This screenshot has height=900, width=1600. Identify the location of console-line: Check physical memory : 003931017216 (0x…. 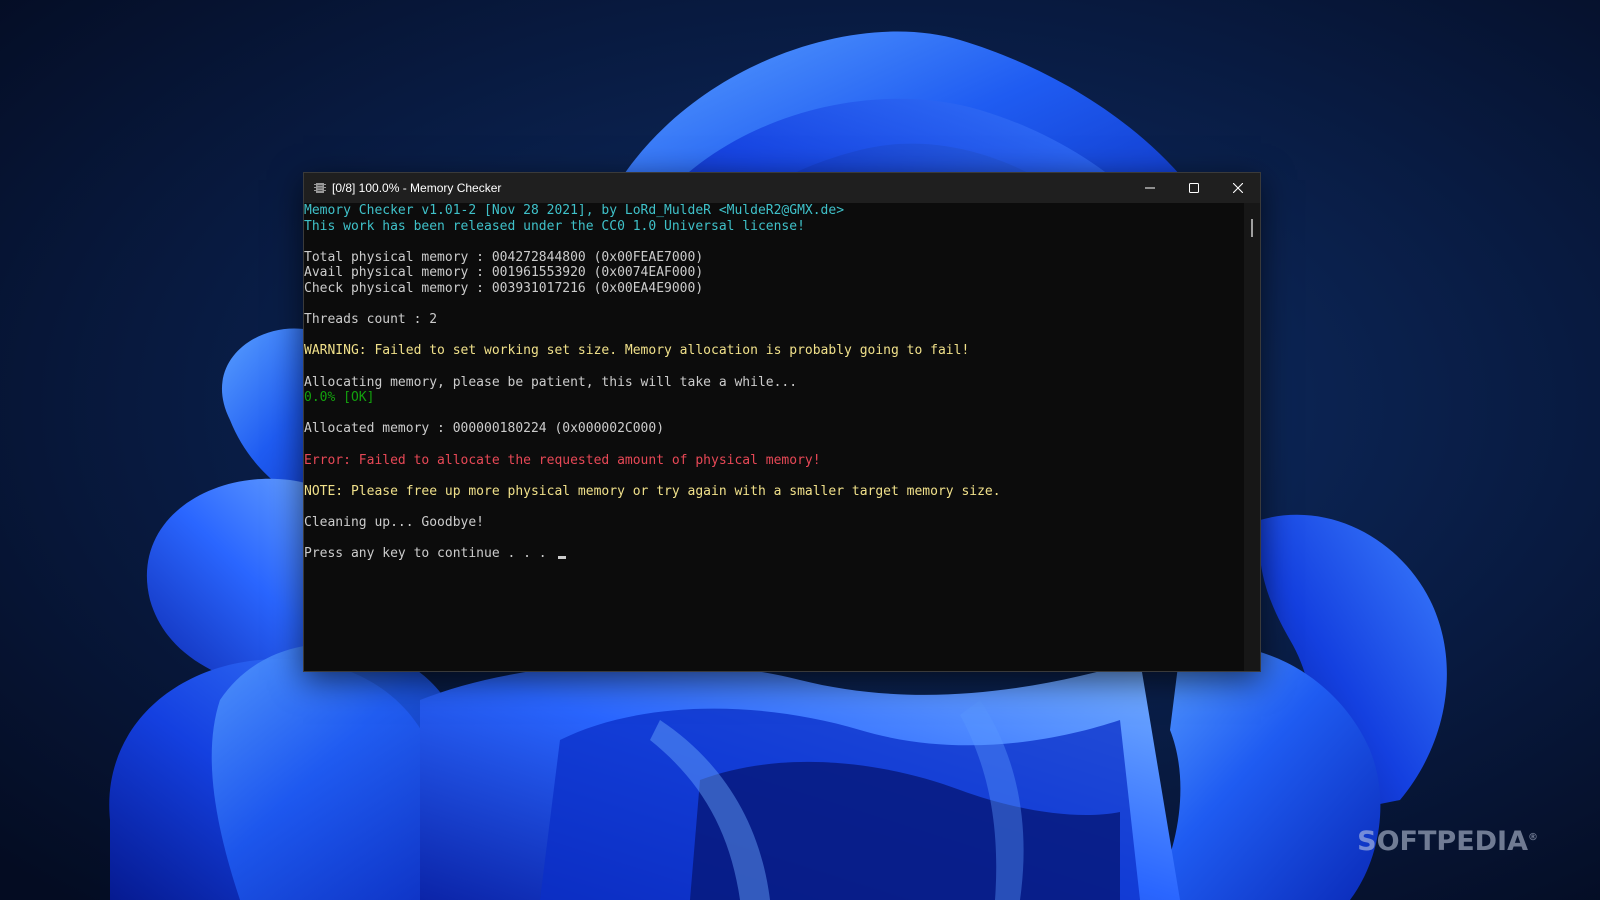
(504, 288).